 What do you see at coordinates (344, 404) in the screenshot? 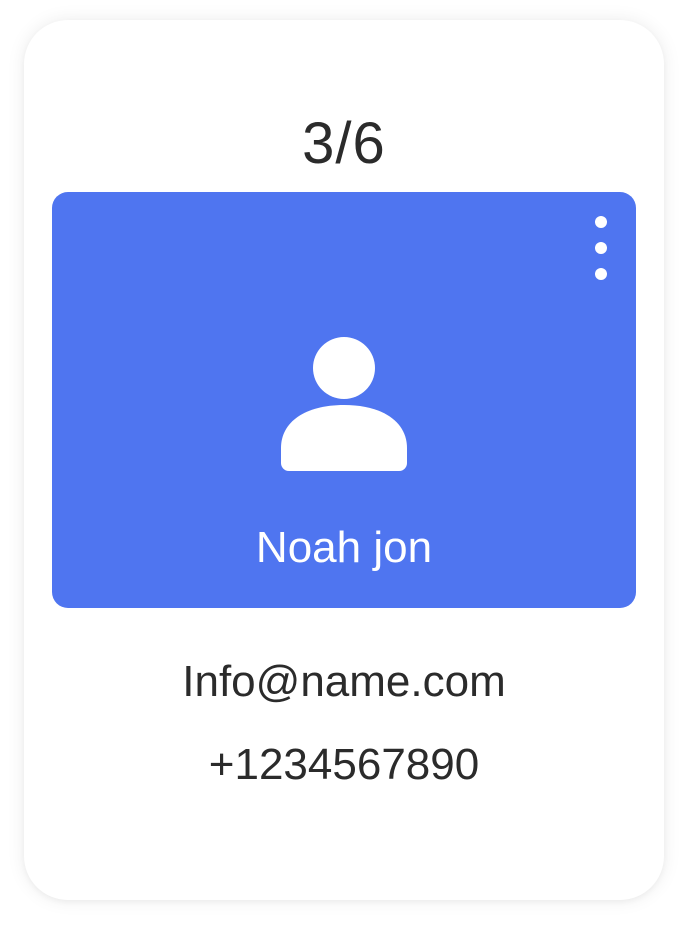
I see `user-icon` at bounding box center [344, 404].